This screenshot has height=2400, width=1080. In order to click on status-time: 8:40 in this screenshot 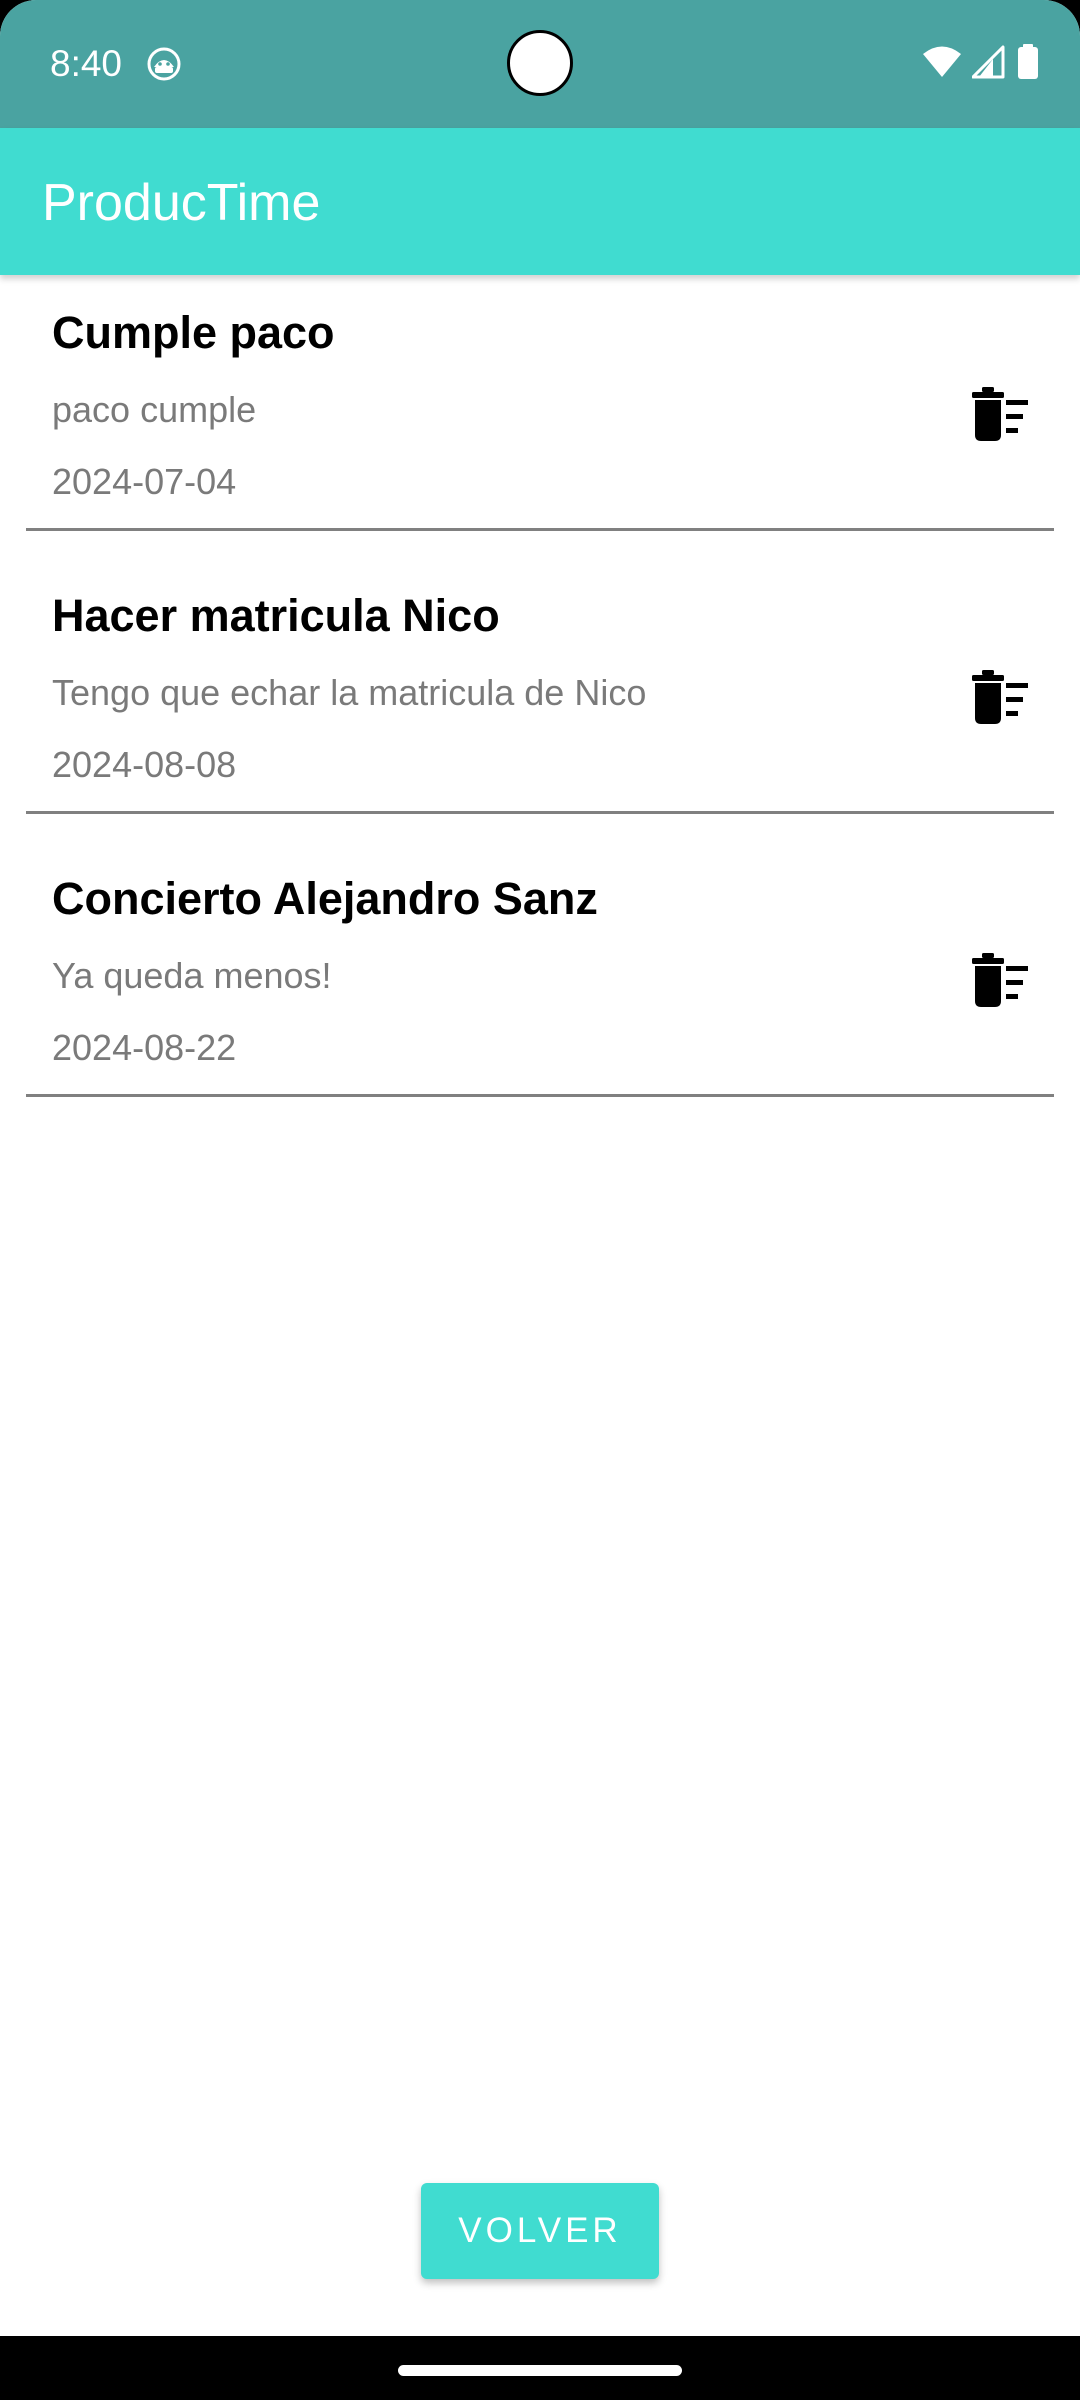, I will do `click(86, 63)`.